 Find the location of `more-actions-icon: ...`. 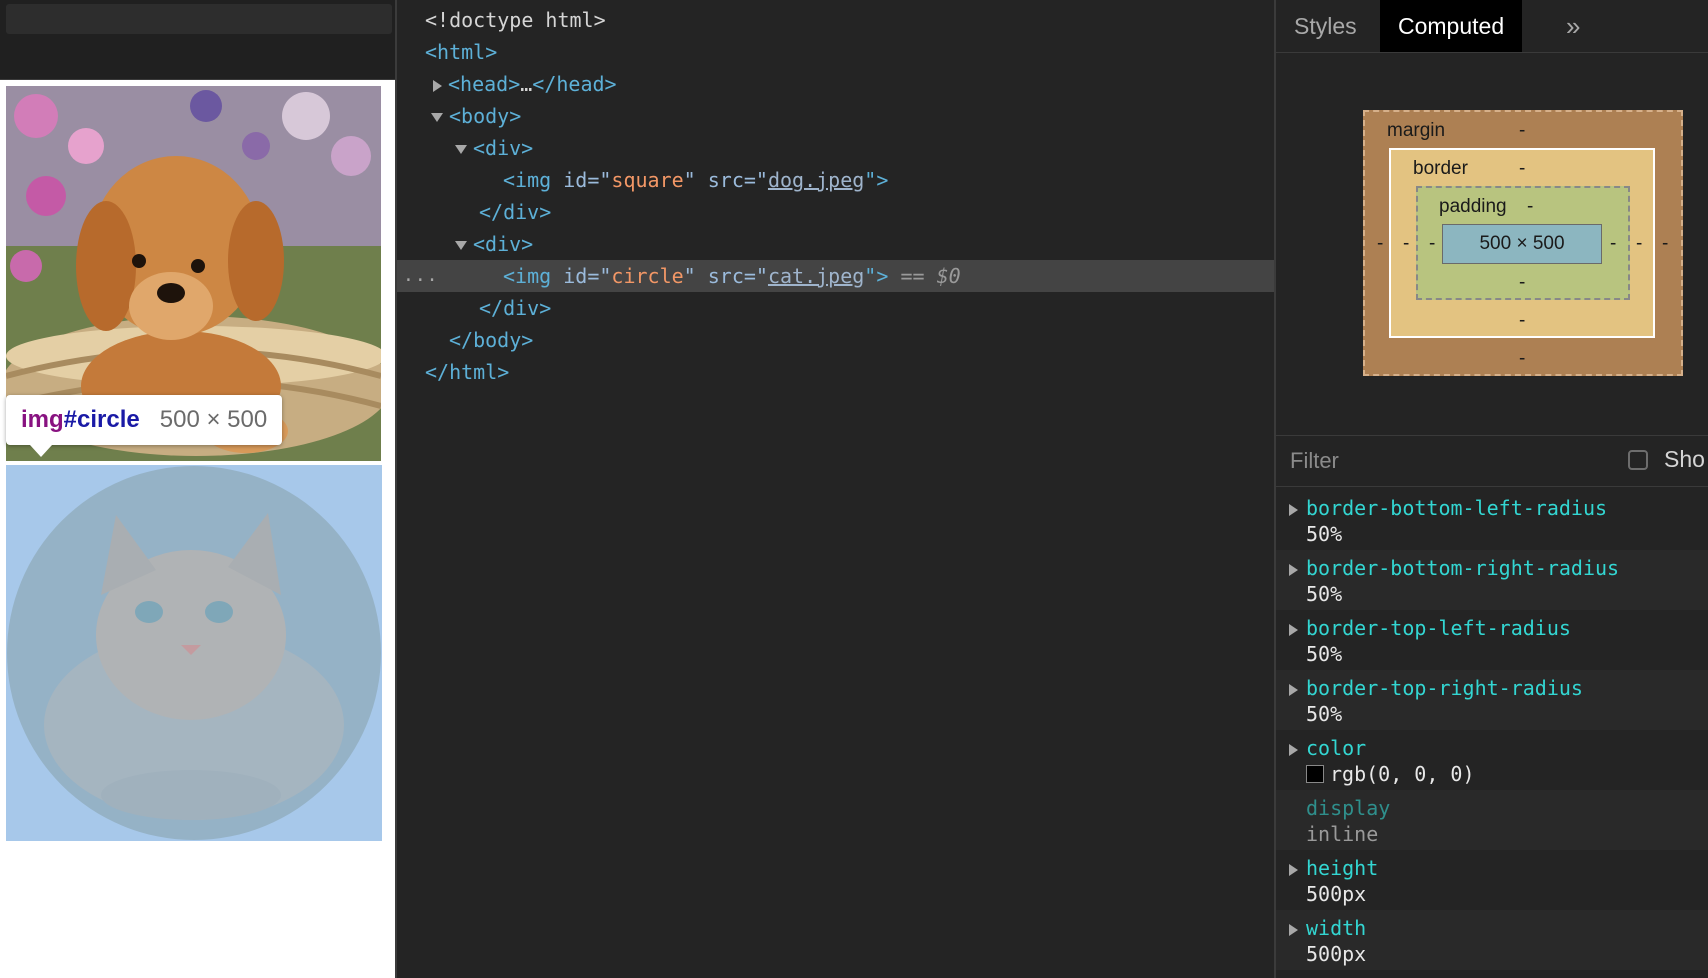

more-actions-icon: ... is located at coordinates (421, 276).